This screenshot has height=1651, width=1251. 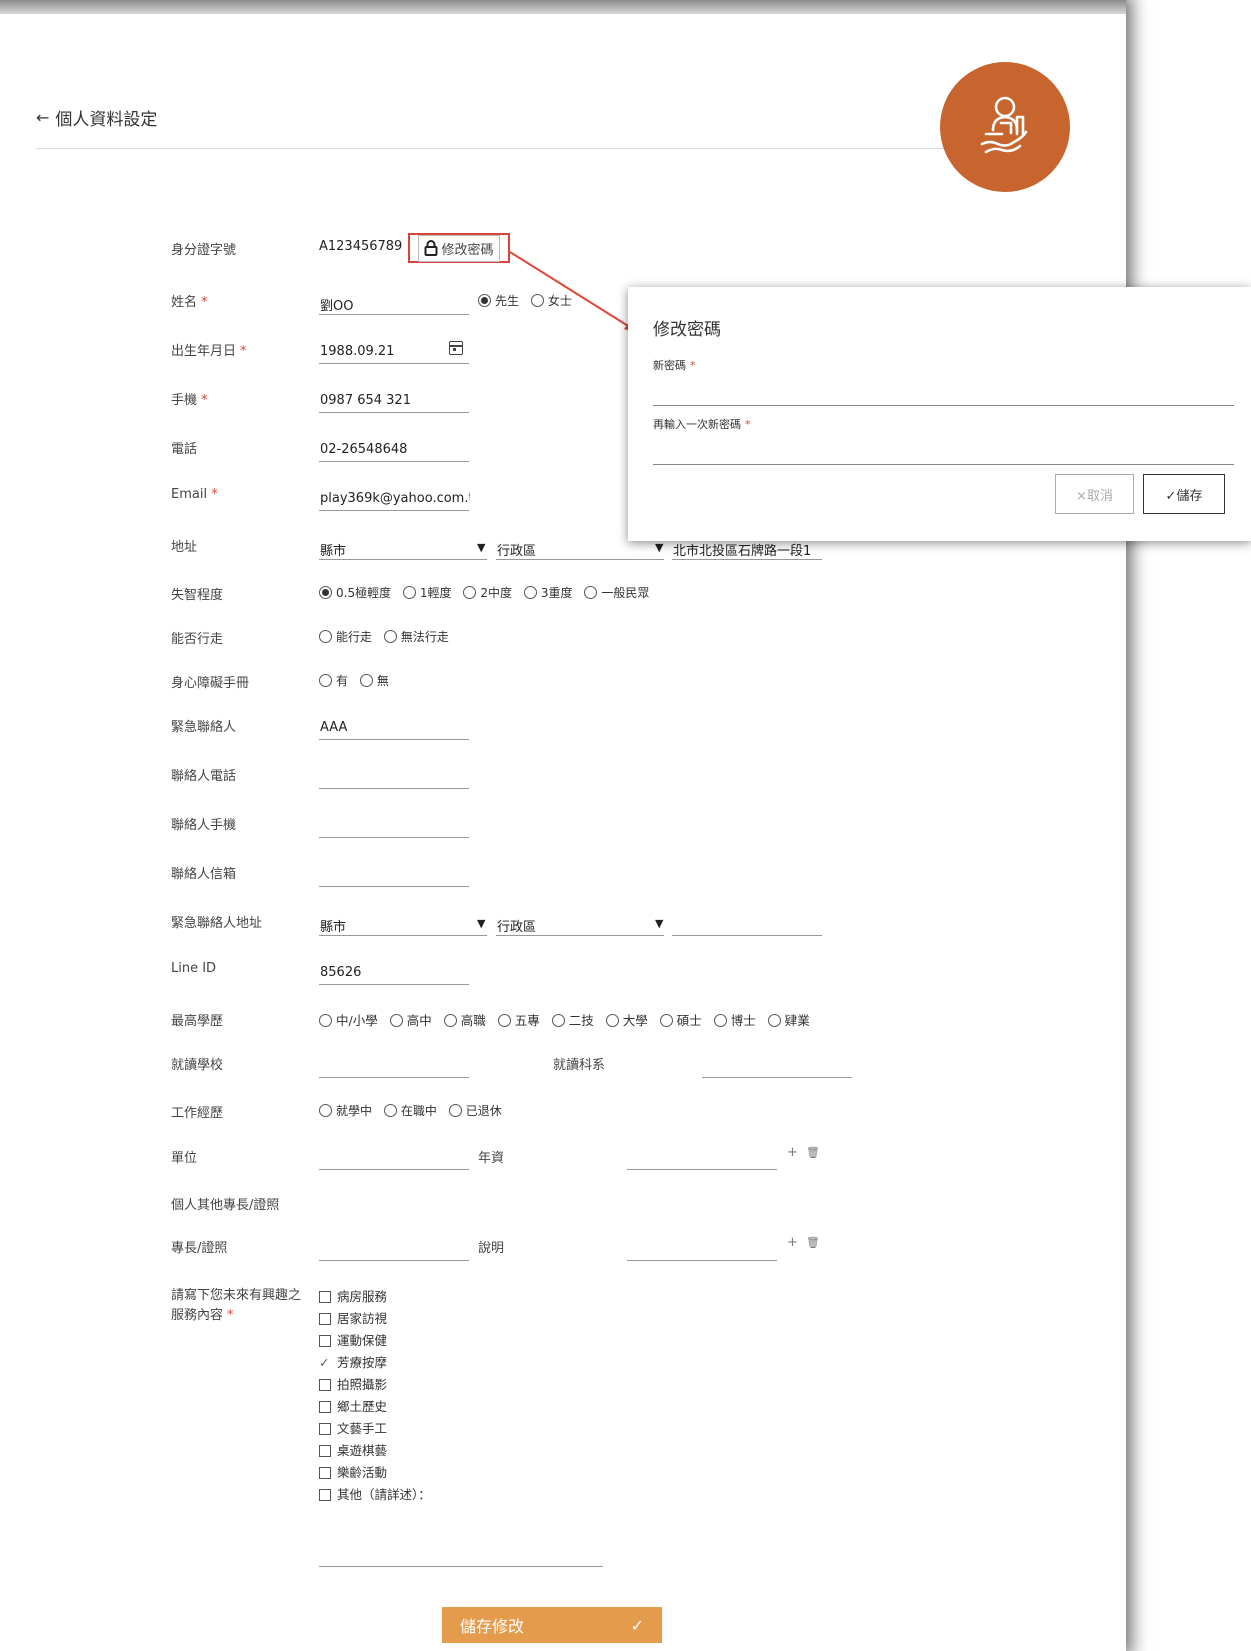 I want to click on line-id-label: Line ID, so click(x=194, y=968).